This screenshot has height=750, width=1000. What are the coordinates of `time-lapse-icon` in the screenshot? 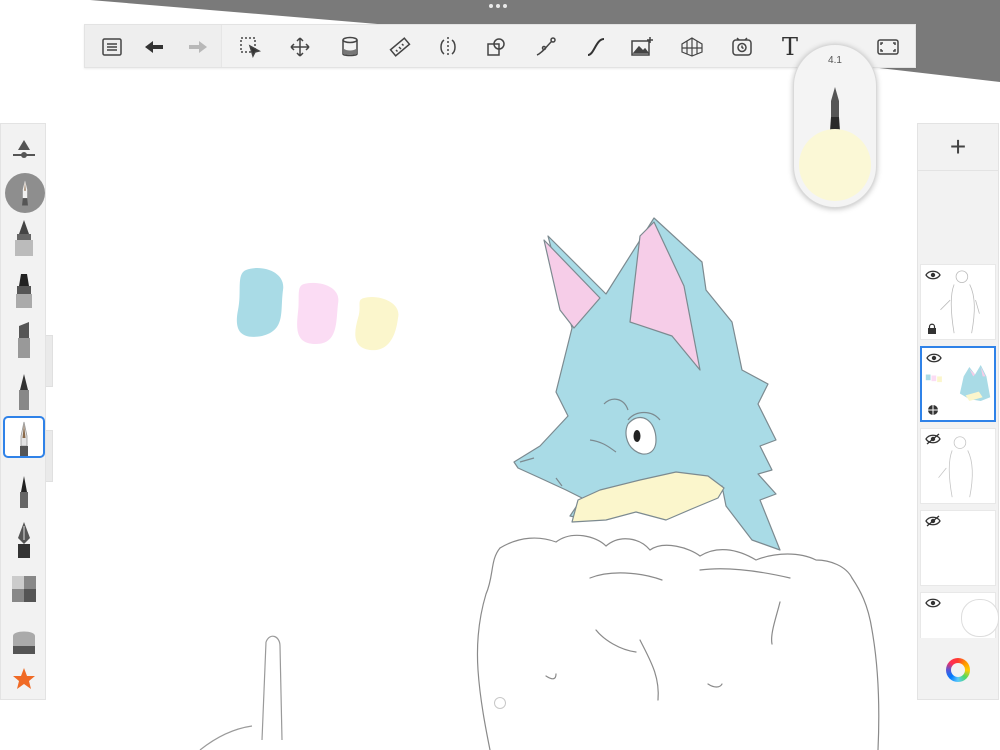 It's located at (742, 47).